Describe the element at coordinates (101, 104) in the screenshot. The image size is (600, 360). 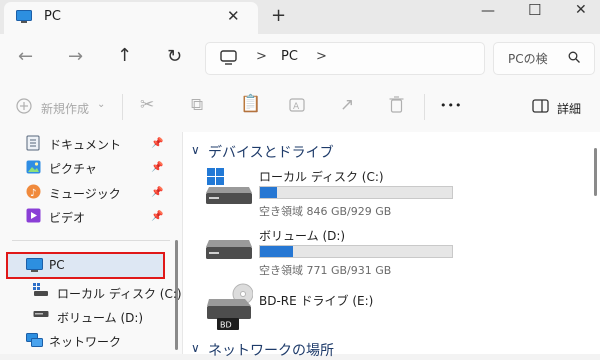
I see `chevron-down-icon: ⌄` at that location.